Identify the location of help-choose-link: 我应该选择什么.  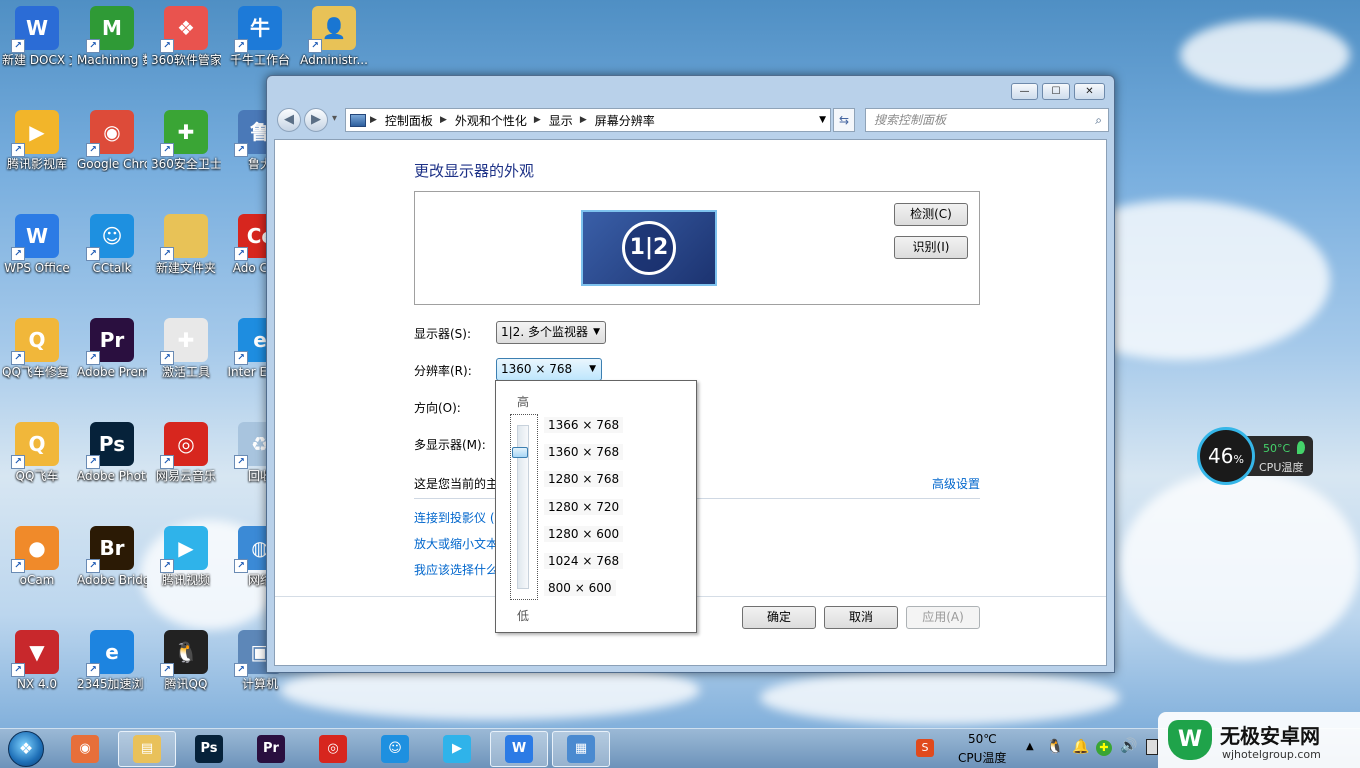
(456, 569).